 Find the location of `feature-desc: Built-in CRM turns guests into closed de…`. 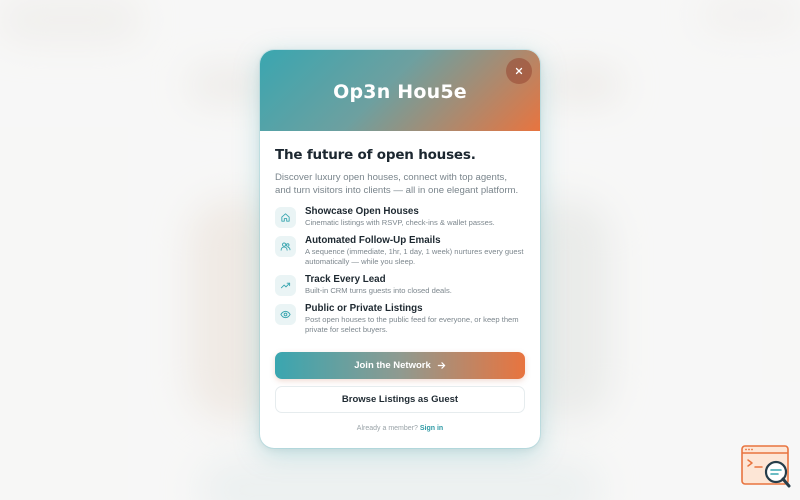

feature-desc: Built-in CRM turns guests into closed de… is located at coordinates (378, 290).